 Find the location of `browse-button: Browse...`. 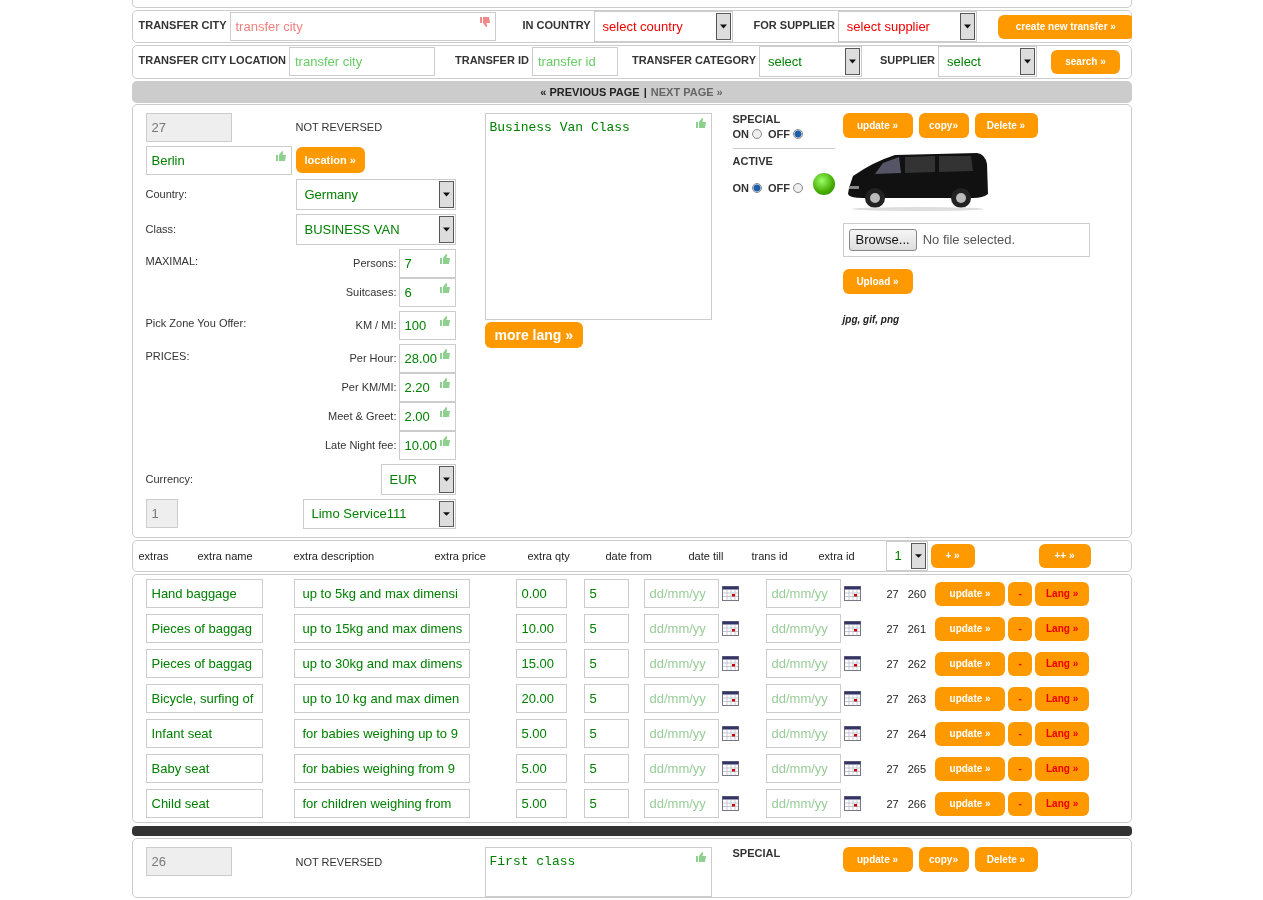

browse-button: Browse... is located at coordinates (882, 239).